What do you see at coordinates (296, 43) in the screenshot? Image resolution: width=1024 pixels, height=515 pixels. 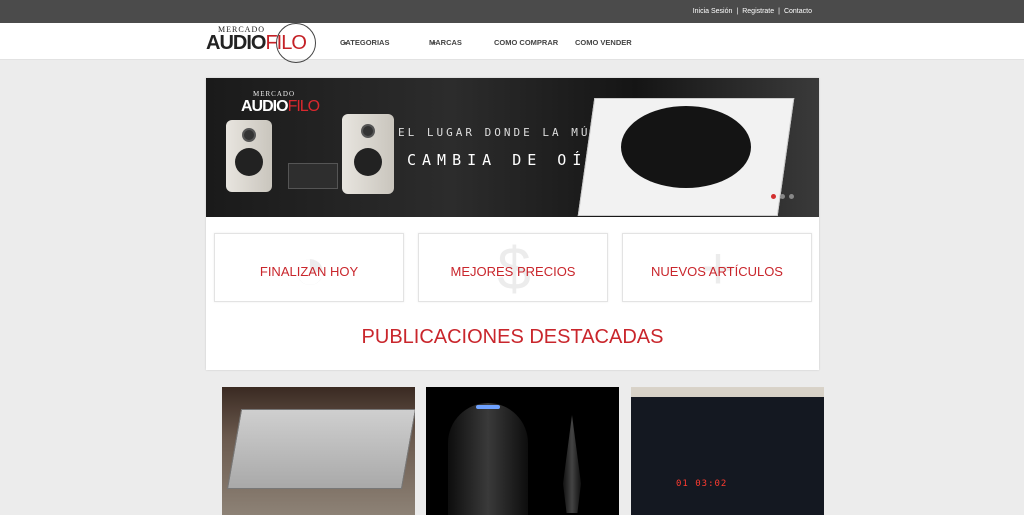 I see `logo-ring-icon` at bounding box center [296, 43].